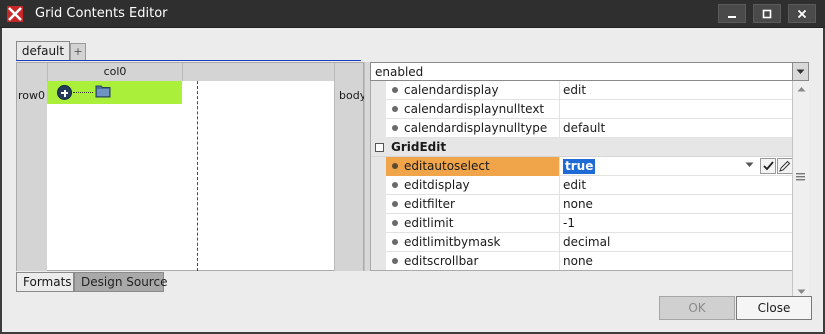  Describe the element at coordinates (78, 52) in the screenshot. I see `add-tab-button: +` at that location.